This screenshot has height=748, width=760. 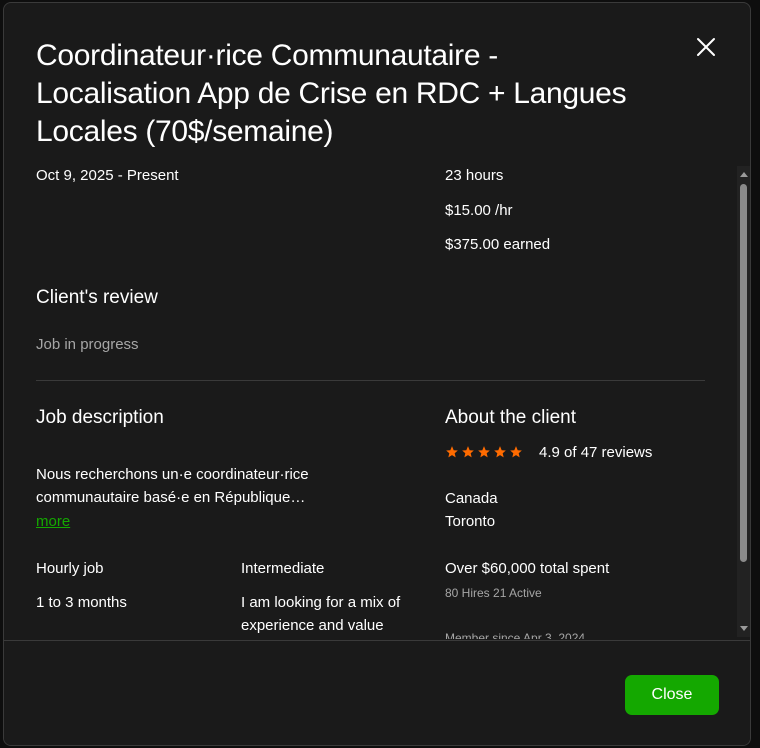 I want to click on experience-level-desc-line-1: I am looking for a mix of, so click(x=321, y=602).